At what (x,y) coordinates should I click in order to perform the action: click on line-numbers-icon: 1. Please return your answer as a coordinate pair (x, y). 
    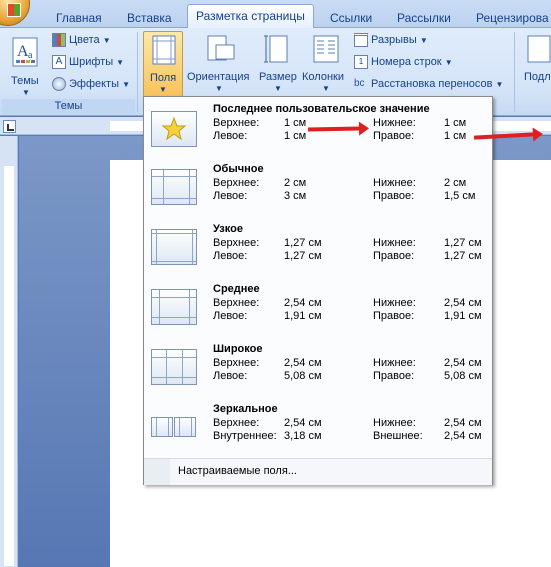
    Looking at the image, I should click on (361, 62).